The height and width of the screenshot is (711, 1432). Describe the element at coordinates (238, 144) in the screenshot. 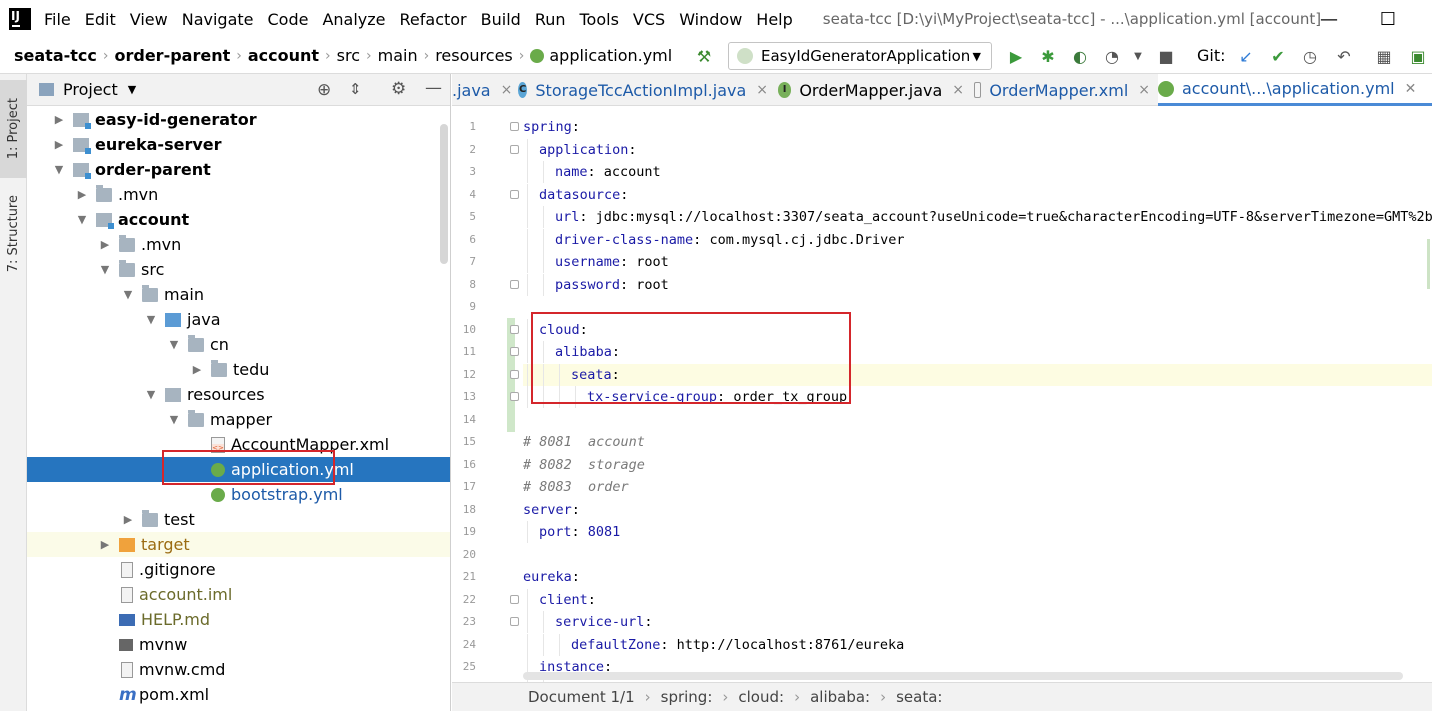

I see `tree-item: ▶ eureka-server` at that location.